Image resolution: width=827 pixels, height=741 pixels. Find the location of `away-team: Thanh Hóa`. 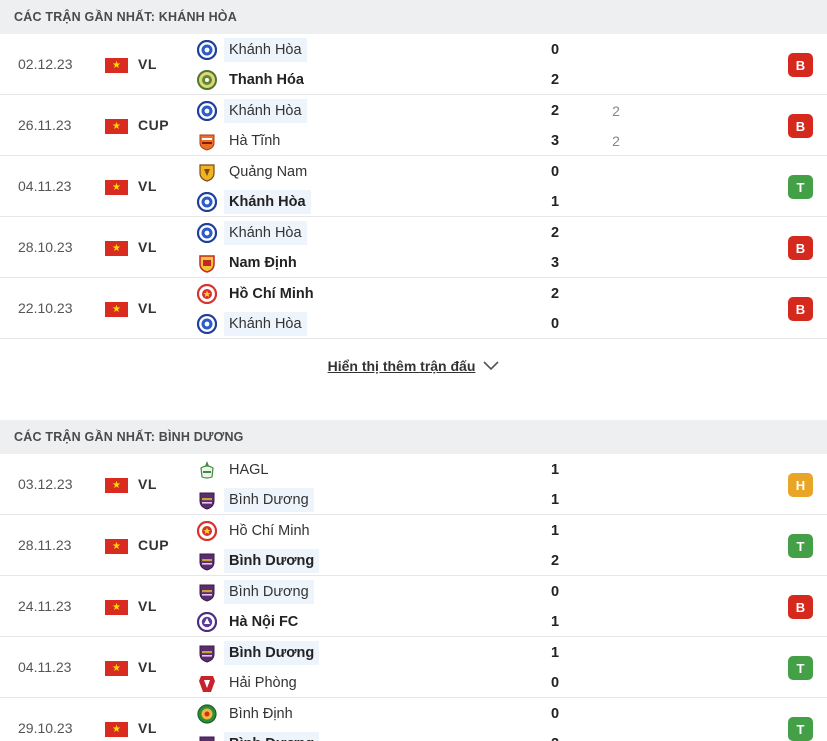

away-team: Thanh Hóa is located at coordinates (252, 80).